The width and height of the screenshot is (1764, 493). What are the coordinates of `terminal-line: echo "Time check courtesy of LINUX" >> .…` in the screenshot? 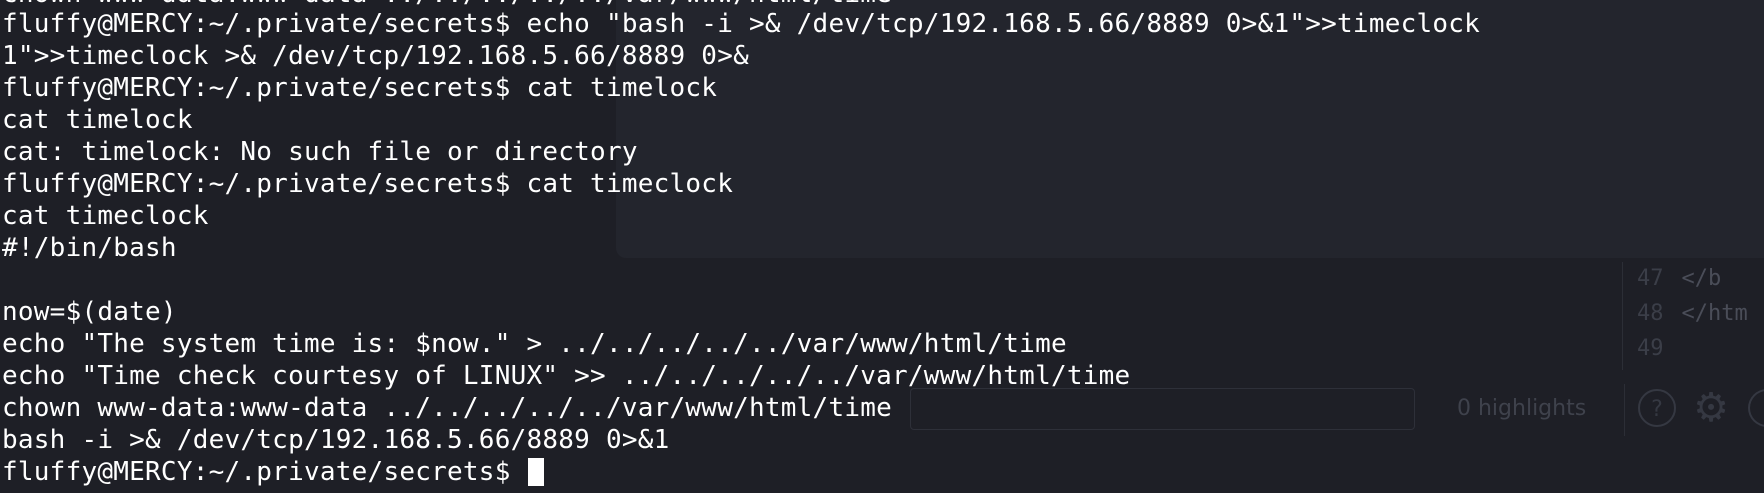 It's located at (566, 376).